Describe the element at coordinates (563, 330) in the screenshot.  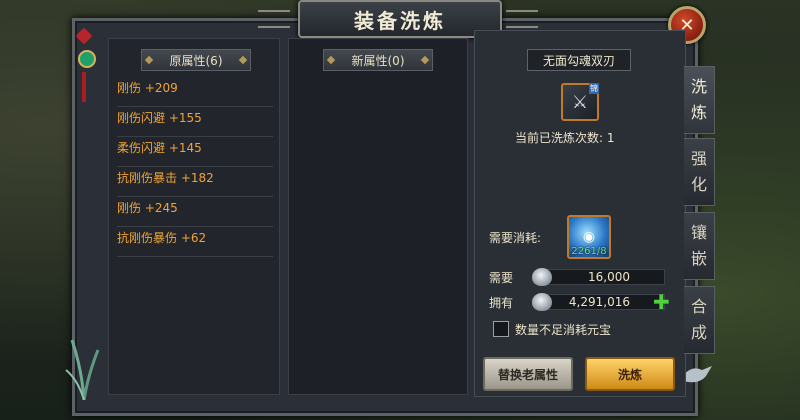
I see `use-ingot-checkbox-label: 数量不足消耗元宝` at that location.